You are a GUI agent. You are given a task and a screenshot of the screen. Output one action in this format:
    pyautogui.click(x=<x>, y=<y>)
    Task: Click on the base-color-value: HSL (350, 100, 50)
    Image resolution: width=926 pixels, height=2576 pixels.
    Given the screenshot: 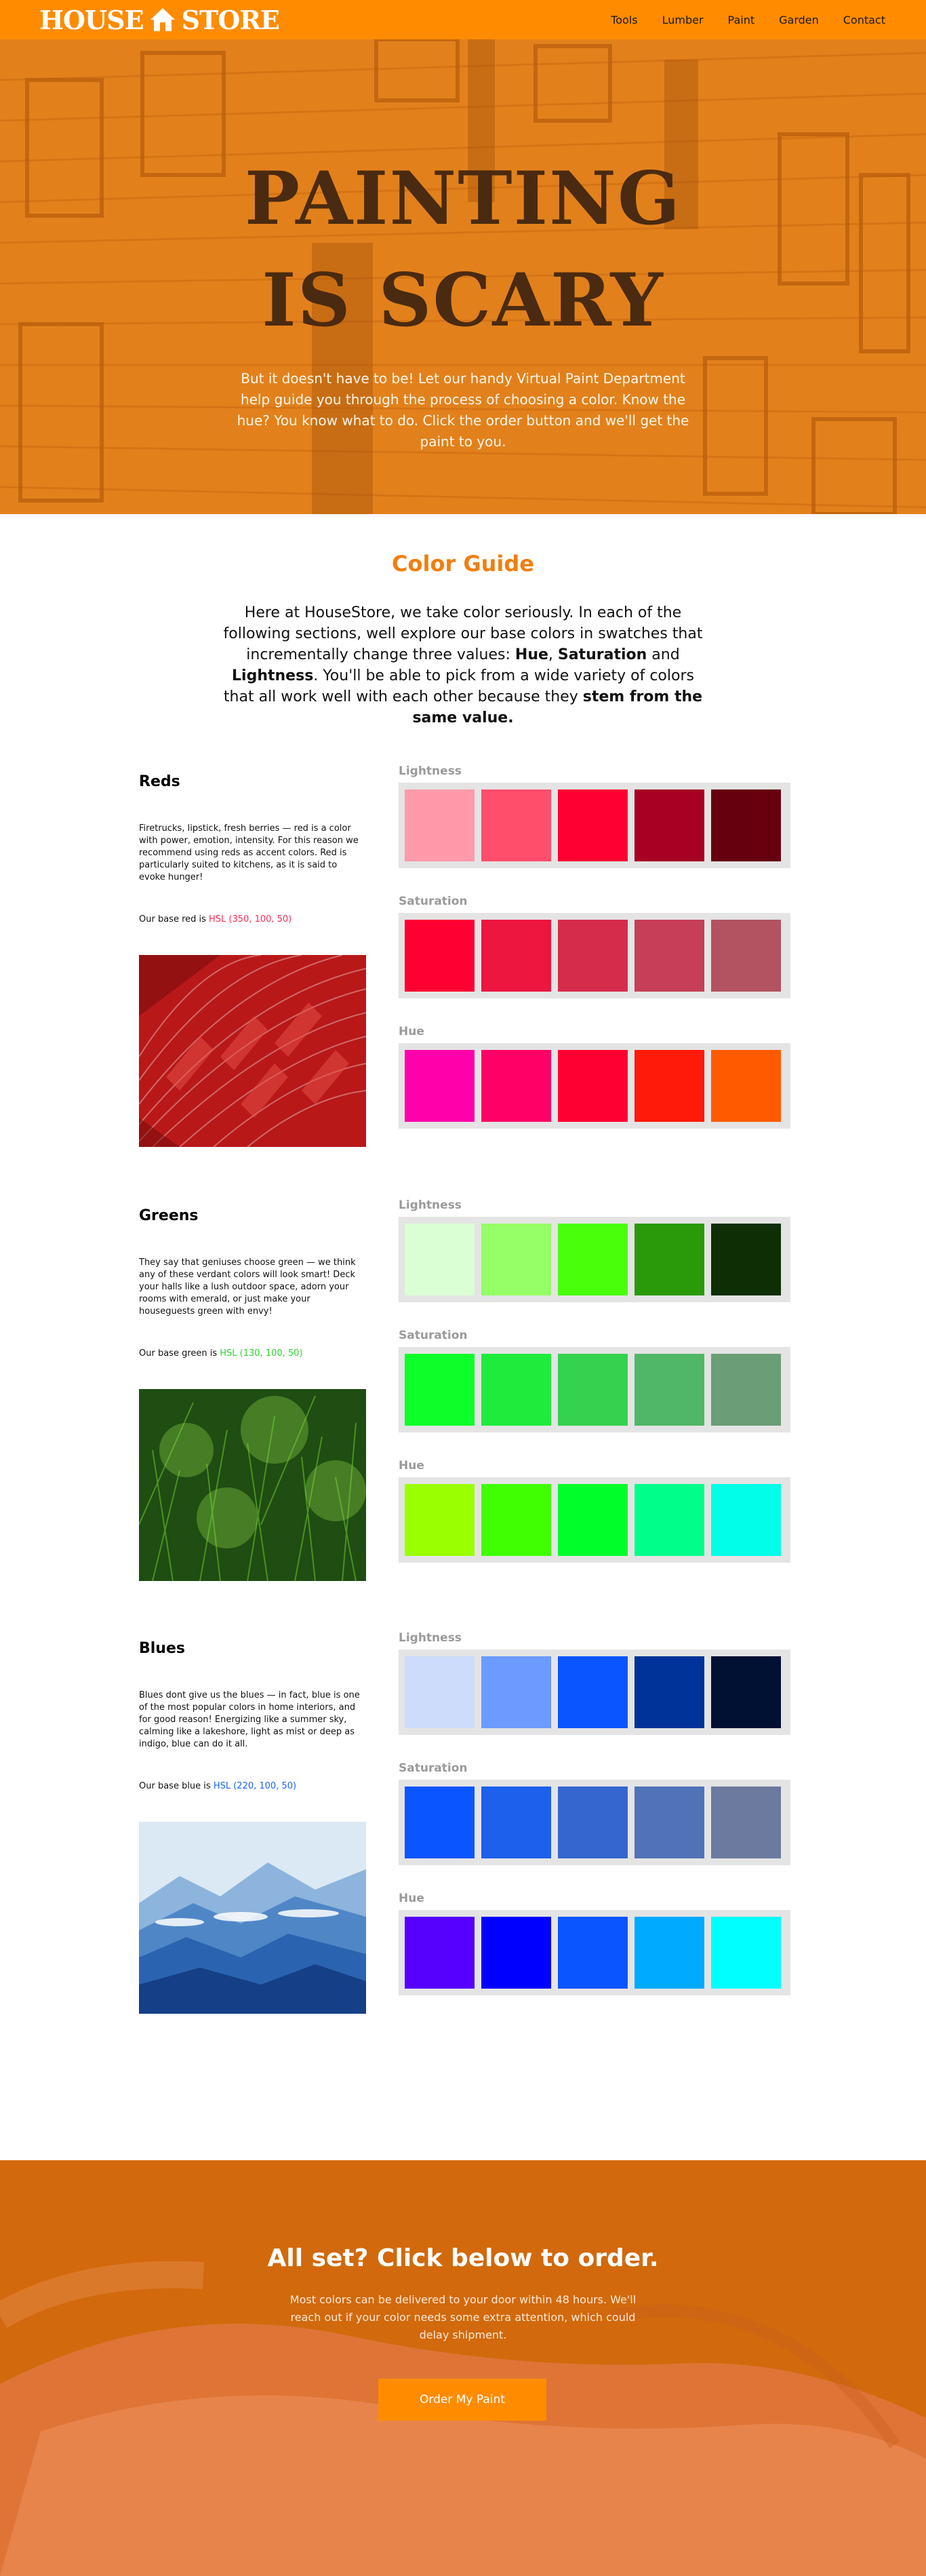 What is the action you would take?
    pyautogui.click(x=250, y=919)
    